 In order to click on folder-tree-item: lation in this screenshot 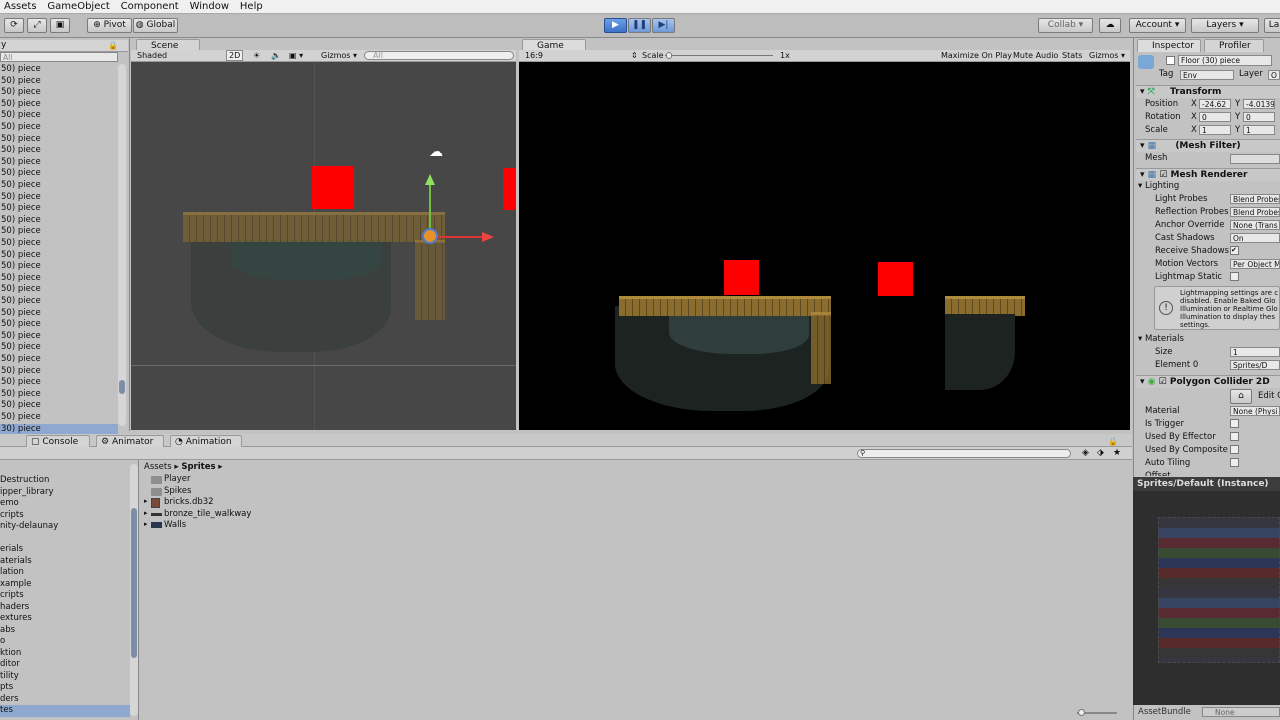, I will do `click(12, 573)`.